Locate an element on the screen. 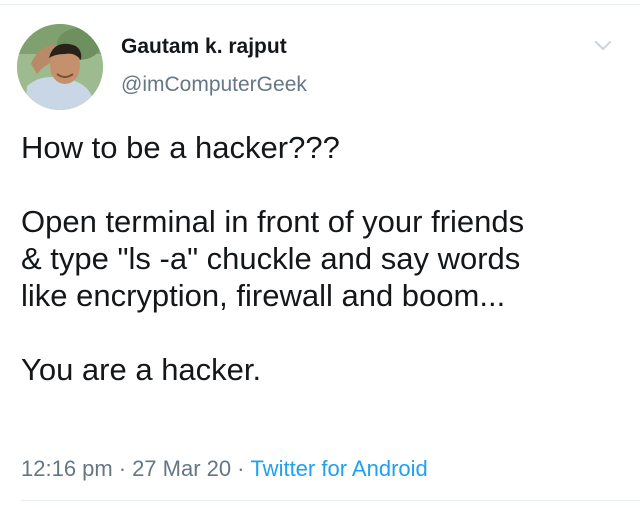  author-name: Gautam k. rajput is located at coordinates (204, 47).